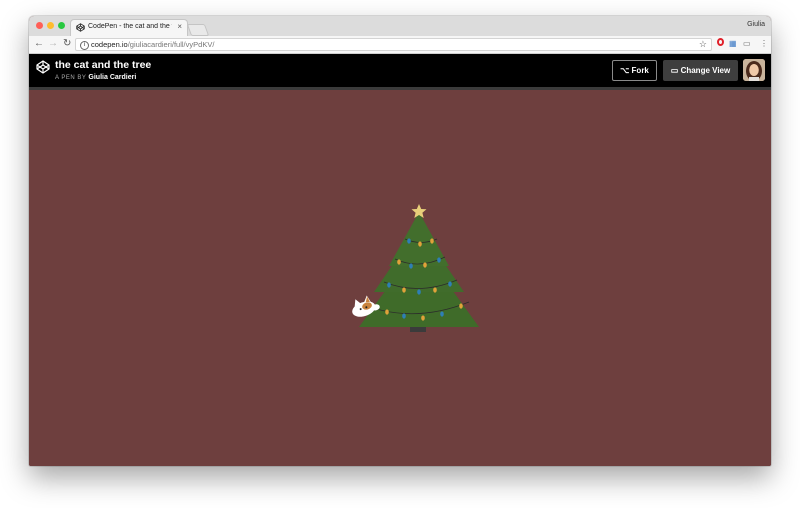 Image resolution: width=800 pixels, height=508 pixels. Describe the element at coordinates (198, 30) in the screenshot. I see `new-tab-button` at that location.